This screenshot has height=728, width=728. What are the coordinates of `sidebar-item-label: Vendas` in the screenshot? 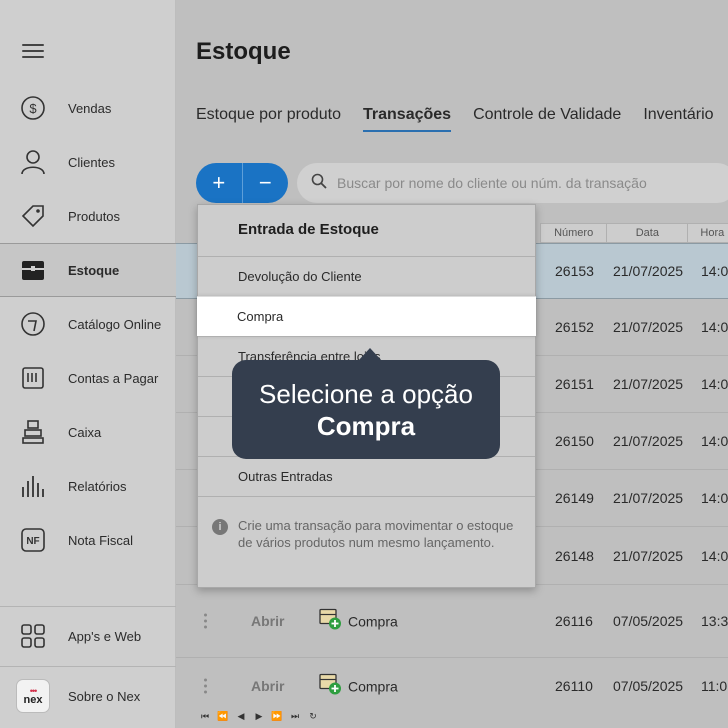 It's located at (90, 108).